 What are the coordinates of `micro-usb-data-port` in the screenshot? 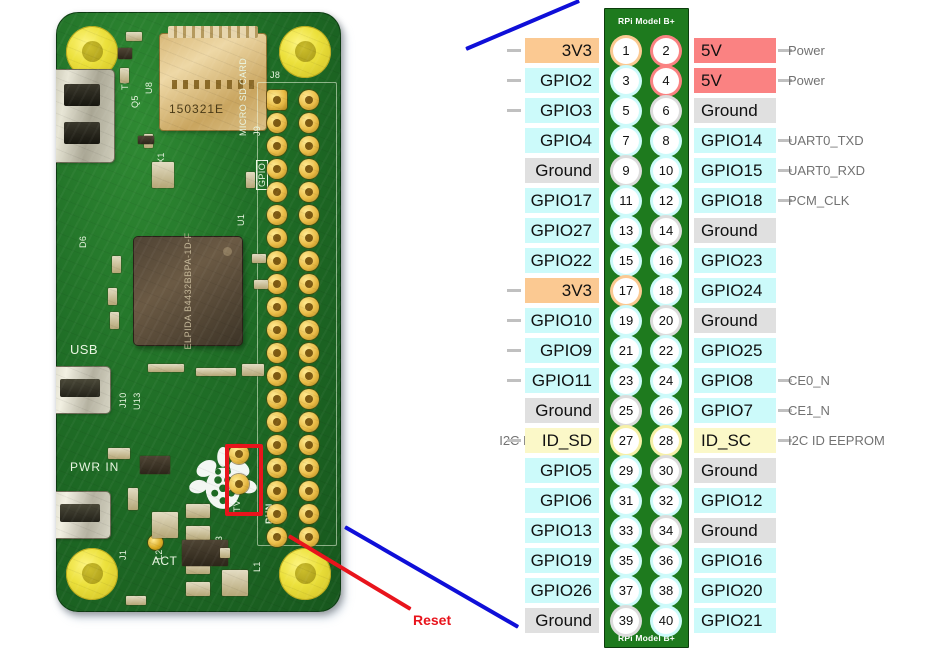 It's located at (83, 390).